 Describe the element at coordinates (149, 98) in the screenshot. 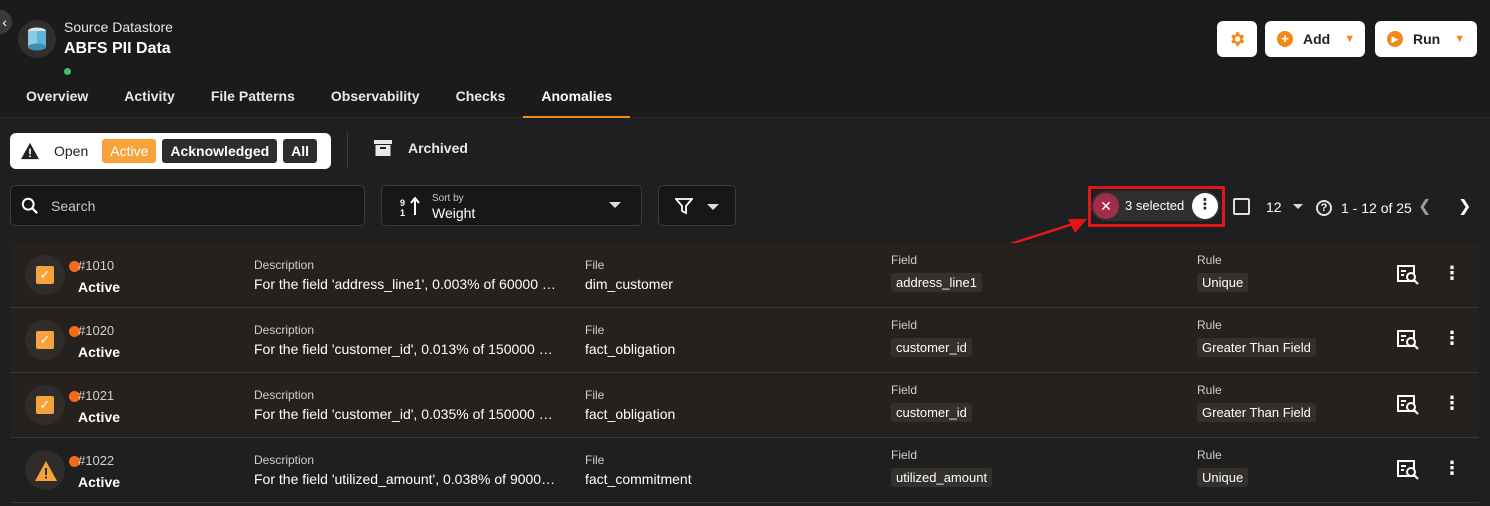

I see `tab-activity: Activity` at that location.